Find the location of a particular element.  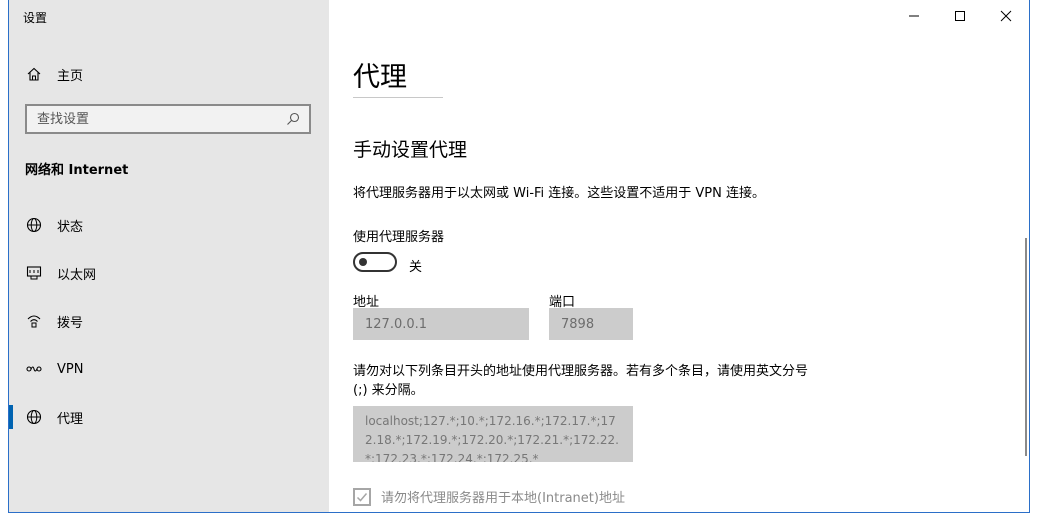

sidebar-item-status: 状态 is located at coordinates (169, 225).